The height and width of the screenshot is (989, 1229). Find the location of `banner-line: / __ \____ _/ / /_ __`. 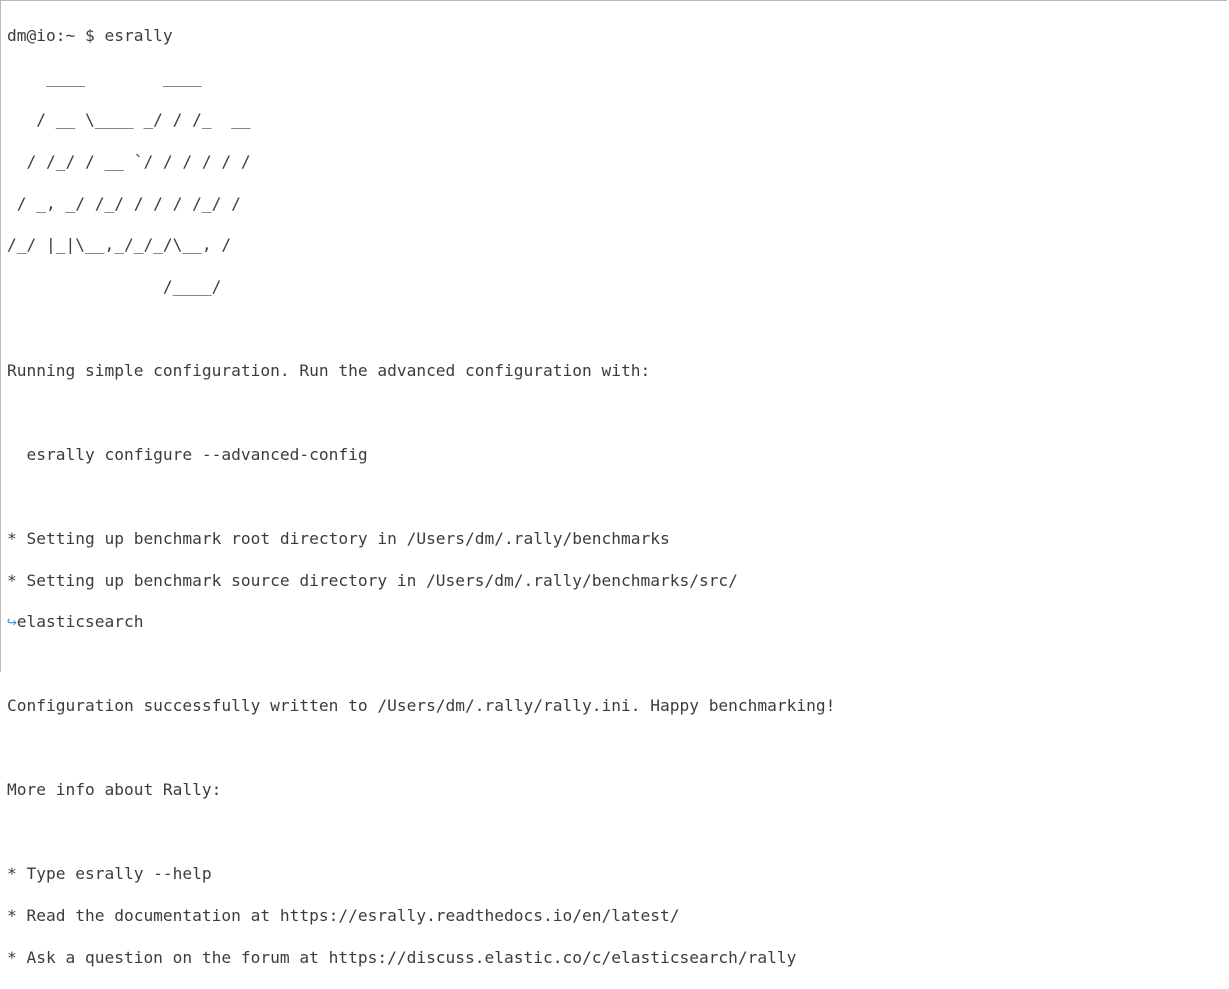

banner-line: / __ \____ _/ / /_ __ is located at coordinates (129, 119).